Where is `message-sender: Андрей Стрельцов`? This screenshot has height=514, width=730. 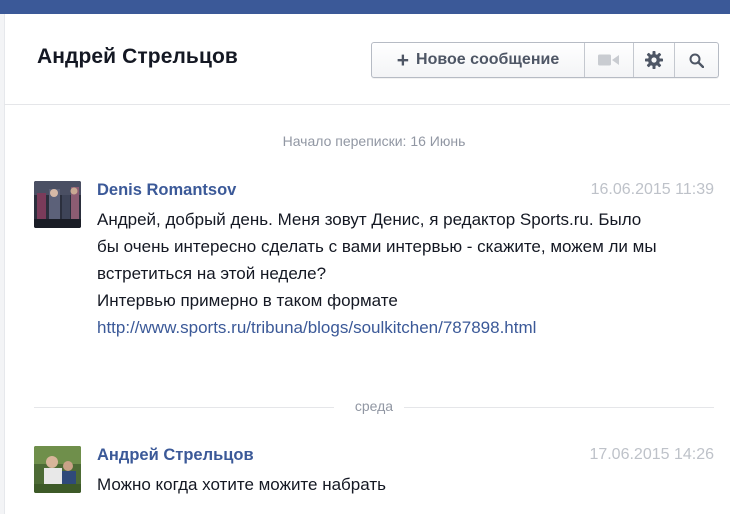 message-sender: Андрей Стрельцов is located at coordinates (175, 455).